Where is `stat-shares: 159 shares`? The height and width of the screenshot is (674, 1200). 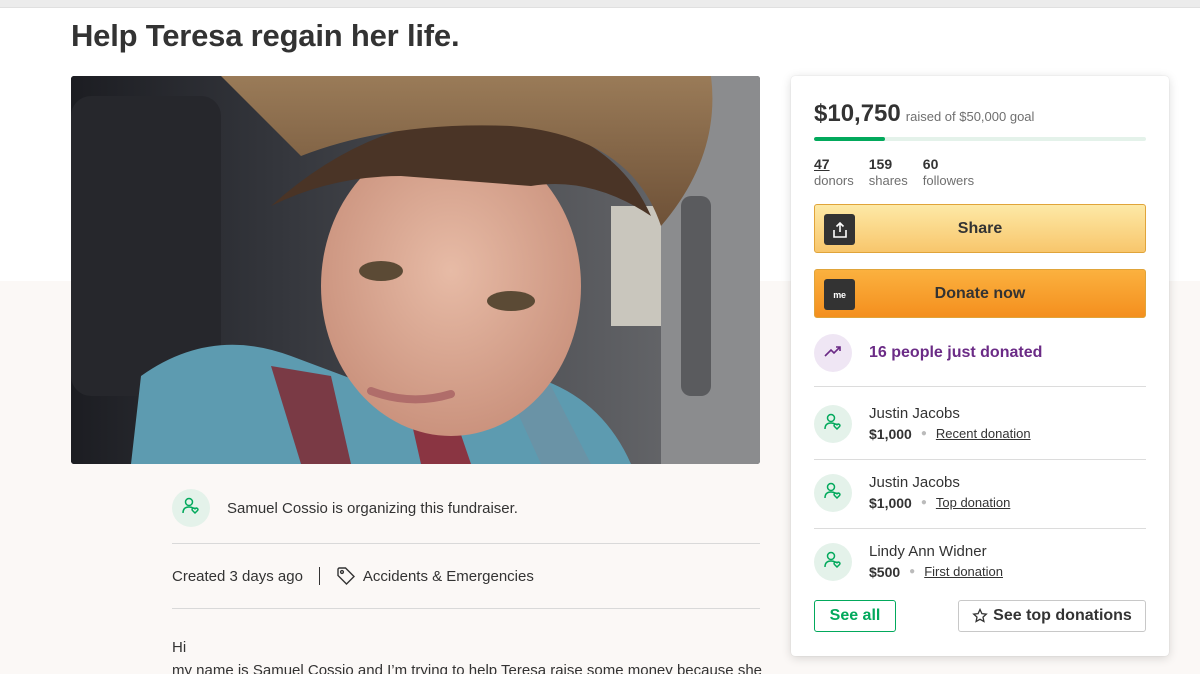
stat-shares: 159 shares is located at coordinates (888, 172).